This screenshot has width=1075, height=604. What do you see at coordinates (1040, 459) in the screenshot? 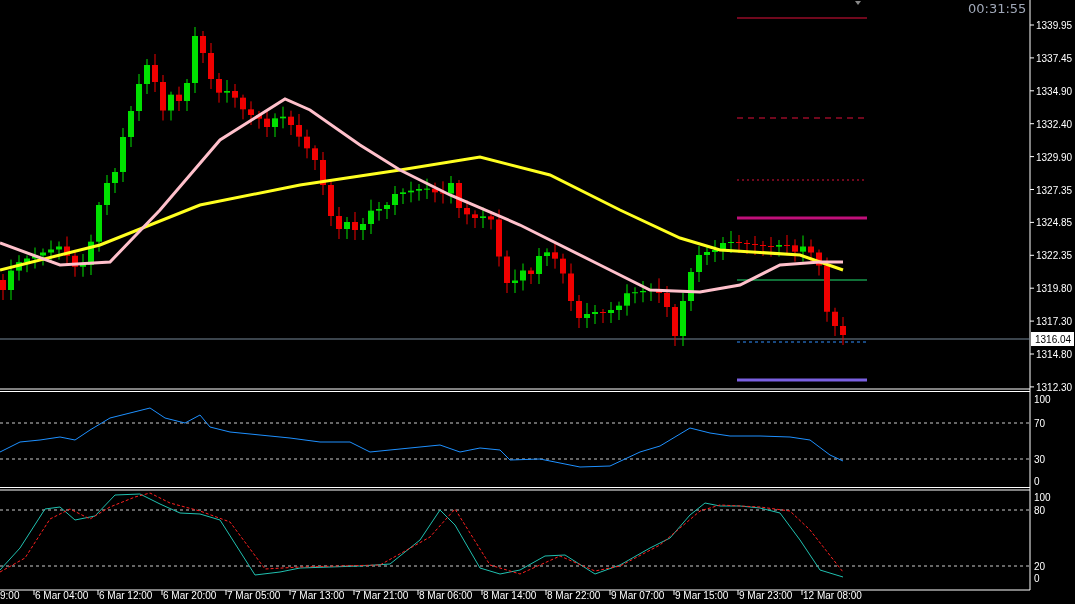
I see `rsi-axis-label: 30` at bounding box center [1040, 459].